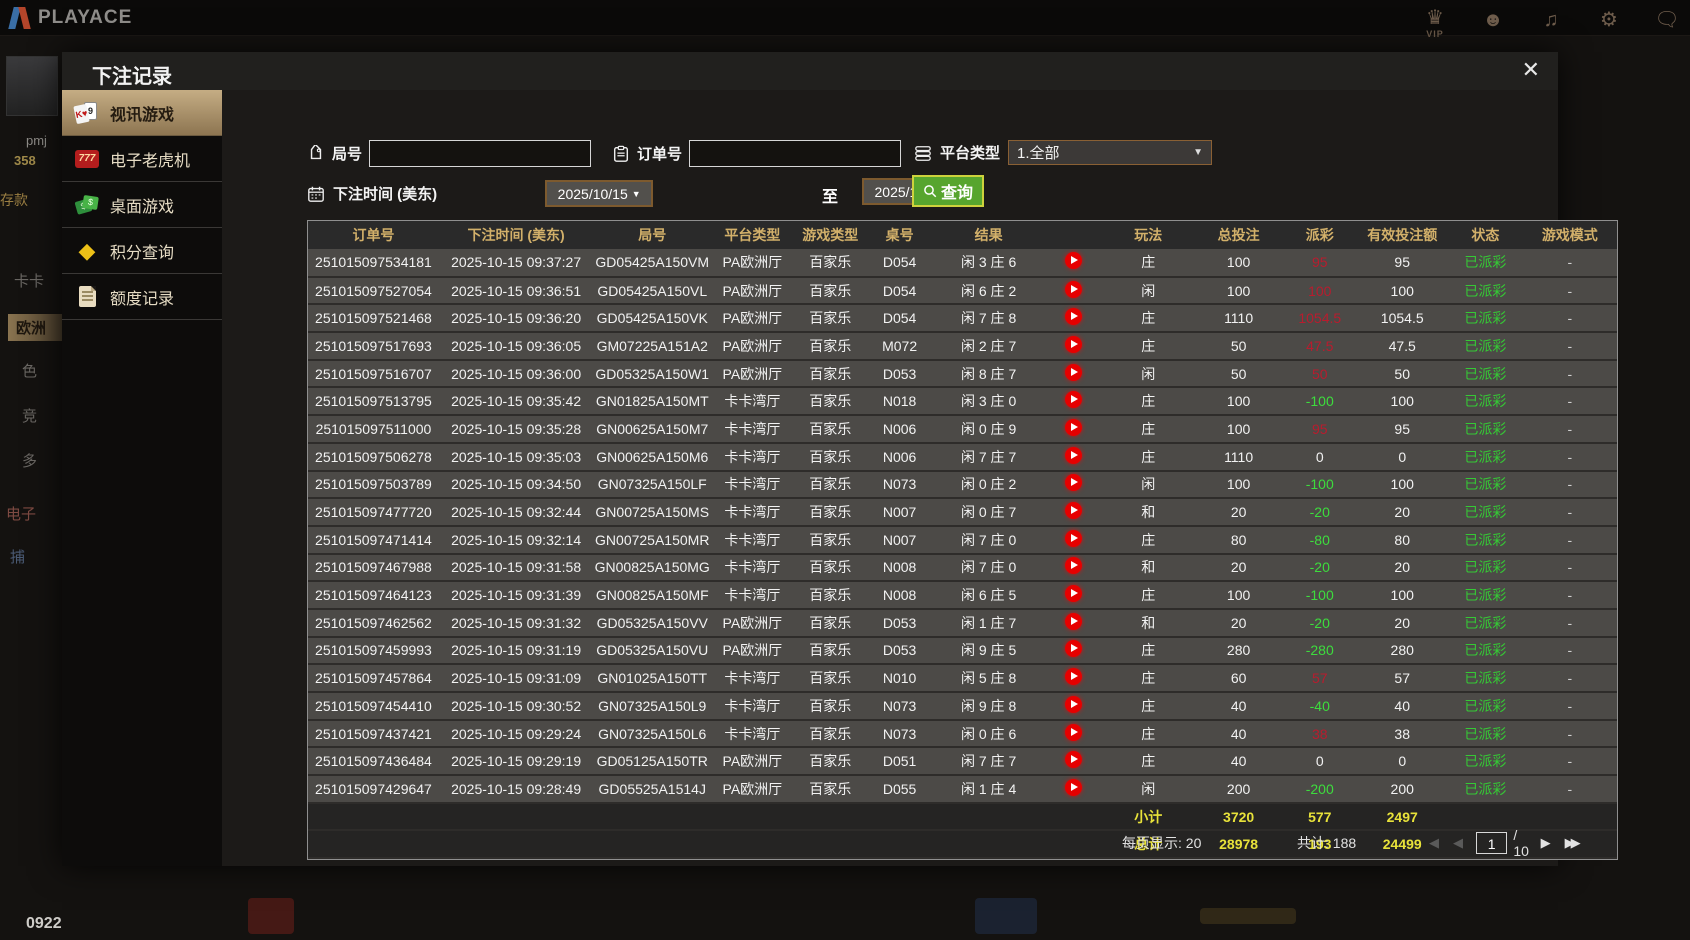 This screenshot has height=940, width=1690. I want to click on cell-payout: 38, so click(1320, 734).